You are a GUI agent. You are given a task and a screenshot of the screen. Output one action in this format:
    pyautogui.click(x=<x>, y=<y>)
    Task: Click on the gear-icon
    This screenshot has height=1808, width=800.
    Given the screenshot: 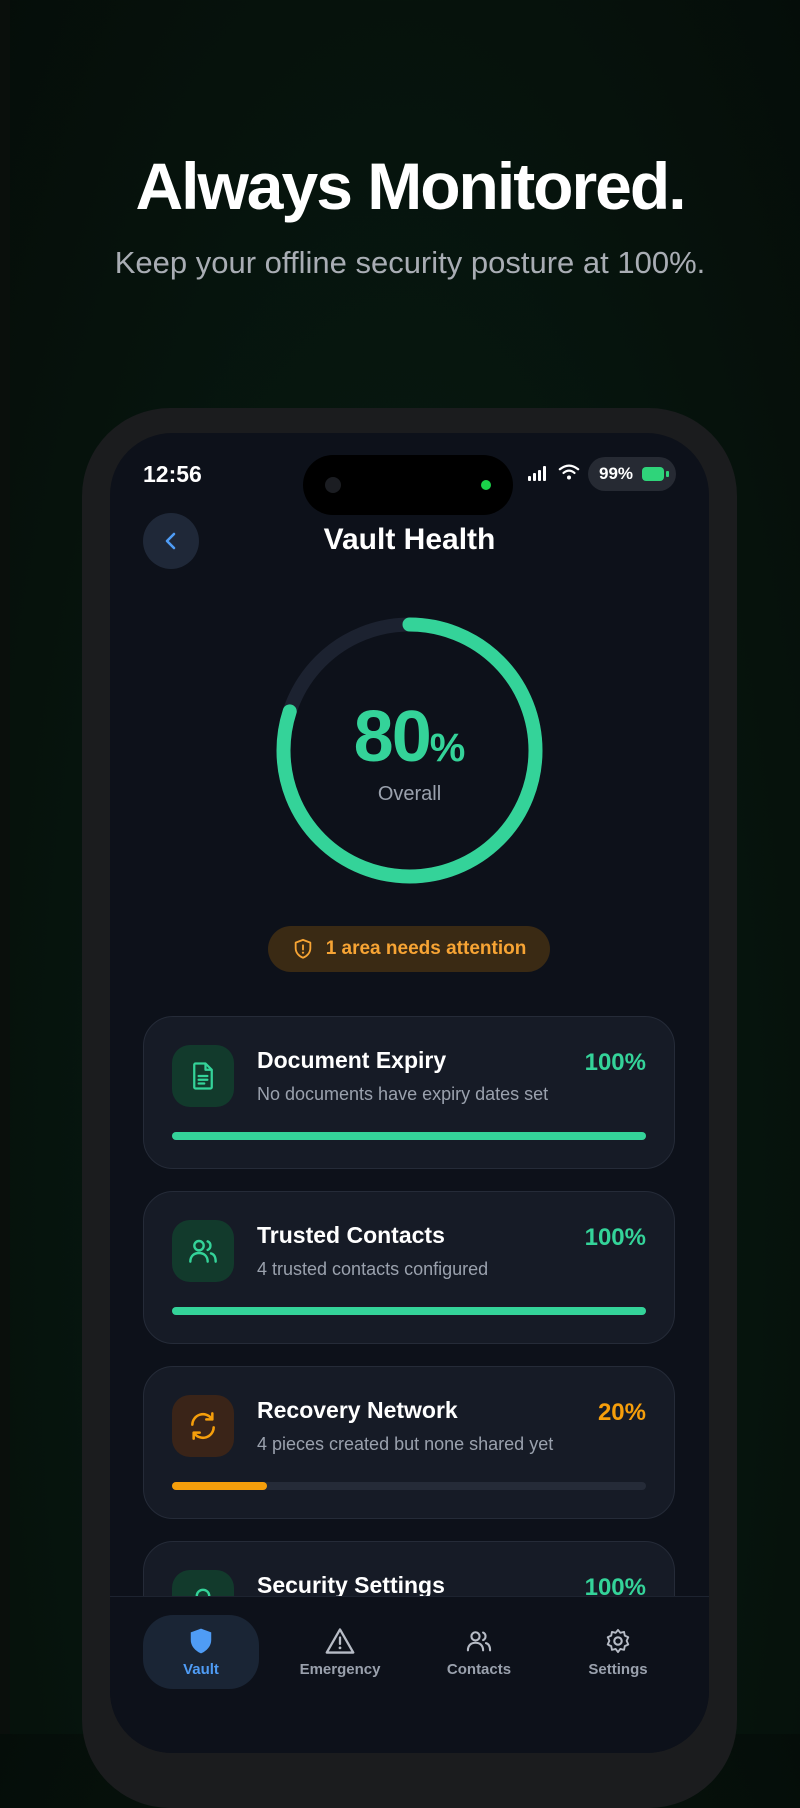 What is the action you would take?
    pyautogui.click(x=618, y=1640)
    